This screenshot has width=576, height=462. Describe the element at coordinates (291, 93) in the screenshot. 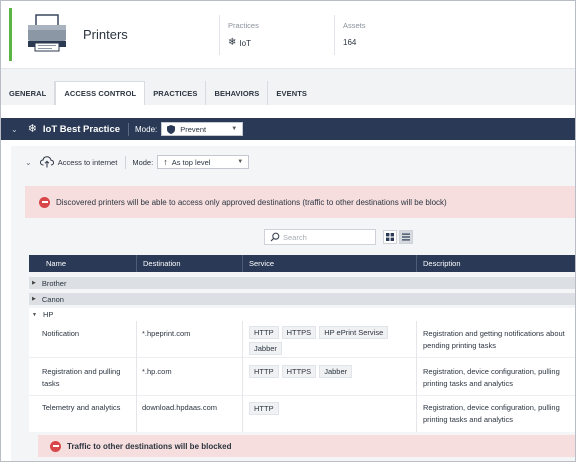

I see `tab-events: EVENTS` at that location.